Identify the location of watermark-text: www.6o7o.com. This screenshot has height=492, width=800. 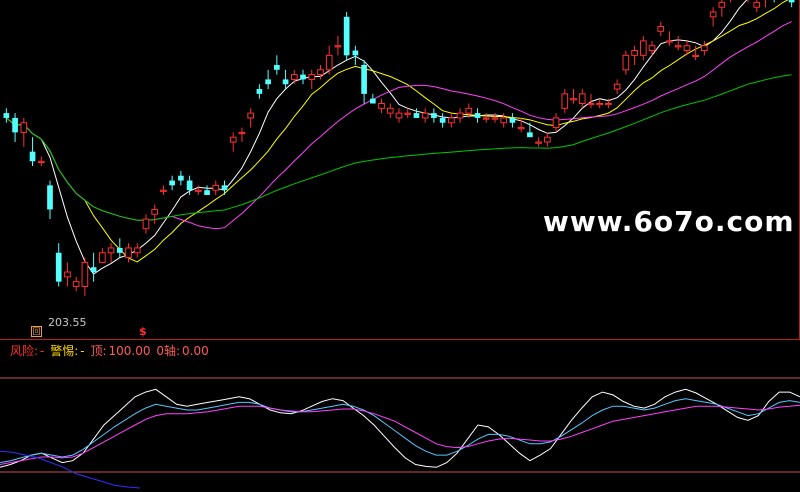
(669, 221).